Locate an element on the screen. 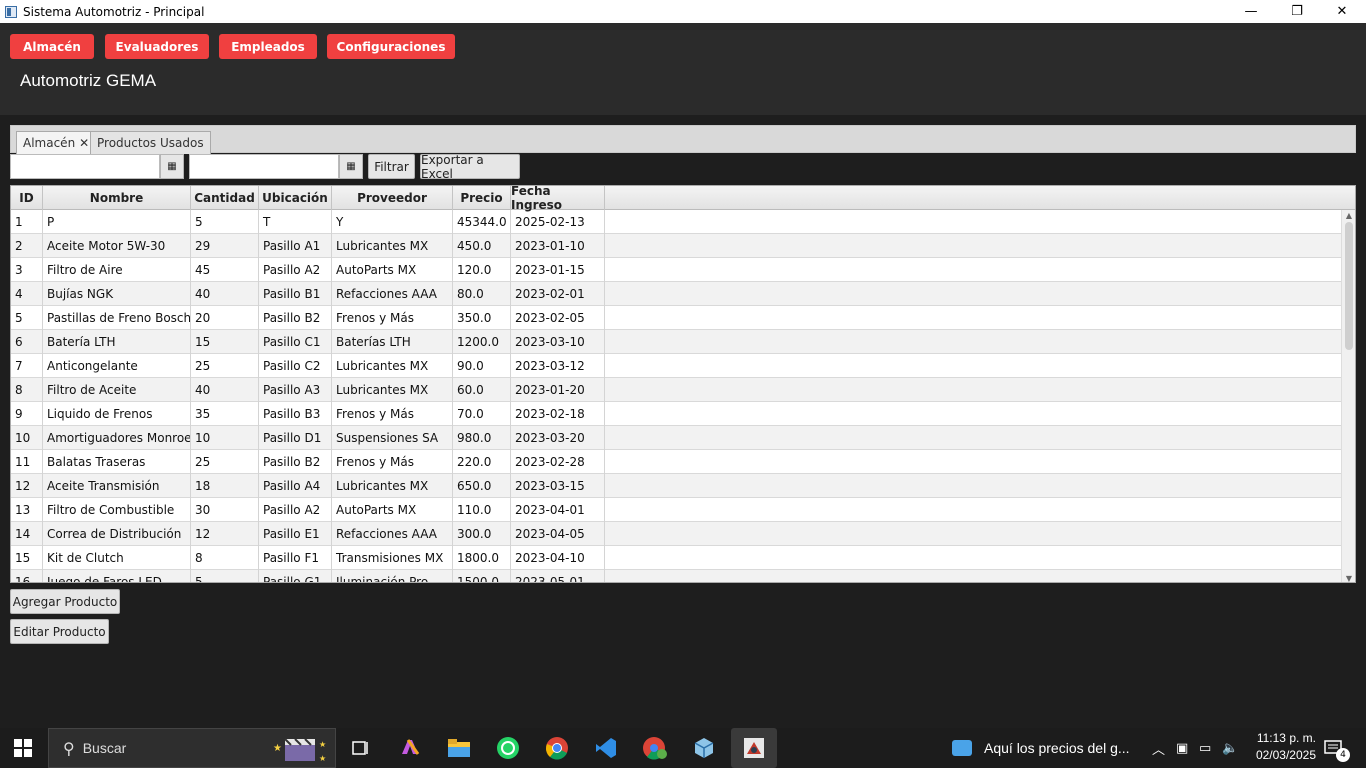  cell-cantidad: 8 is located at coordinates (225, 558).